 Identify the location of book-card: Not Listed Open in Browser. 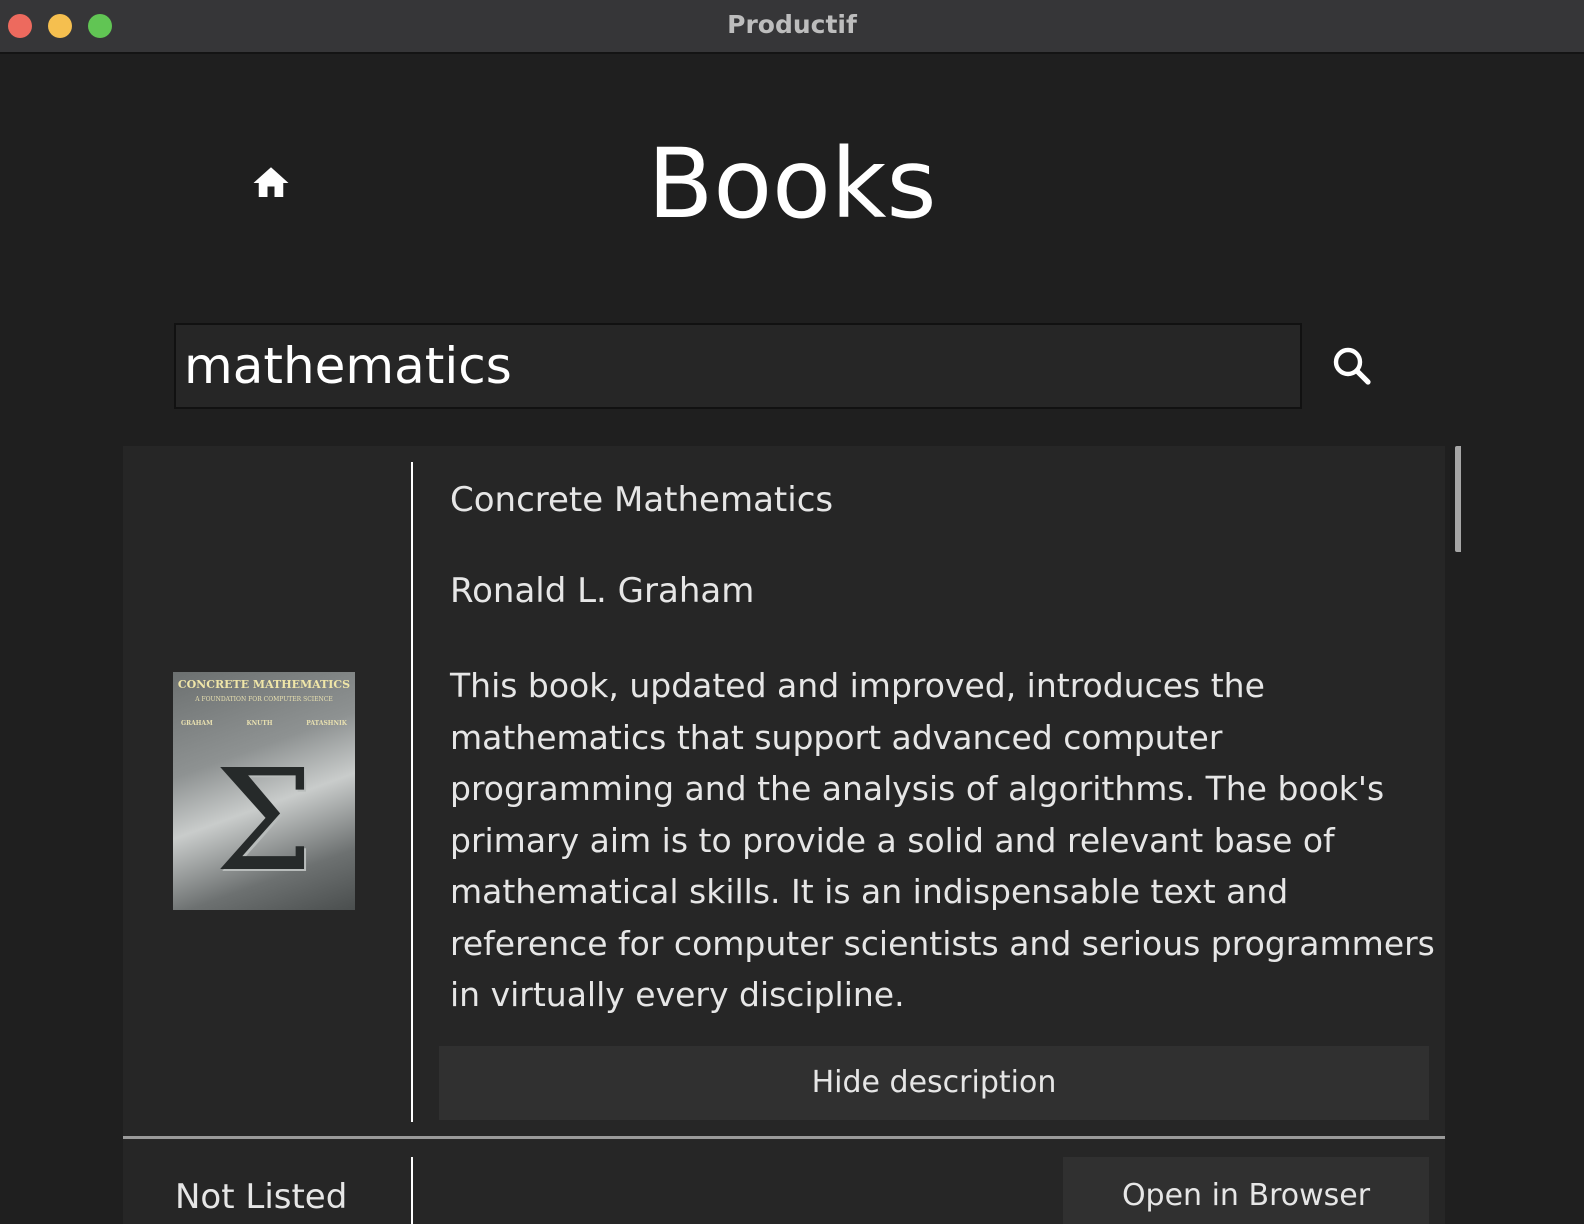
(784, 1181).